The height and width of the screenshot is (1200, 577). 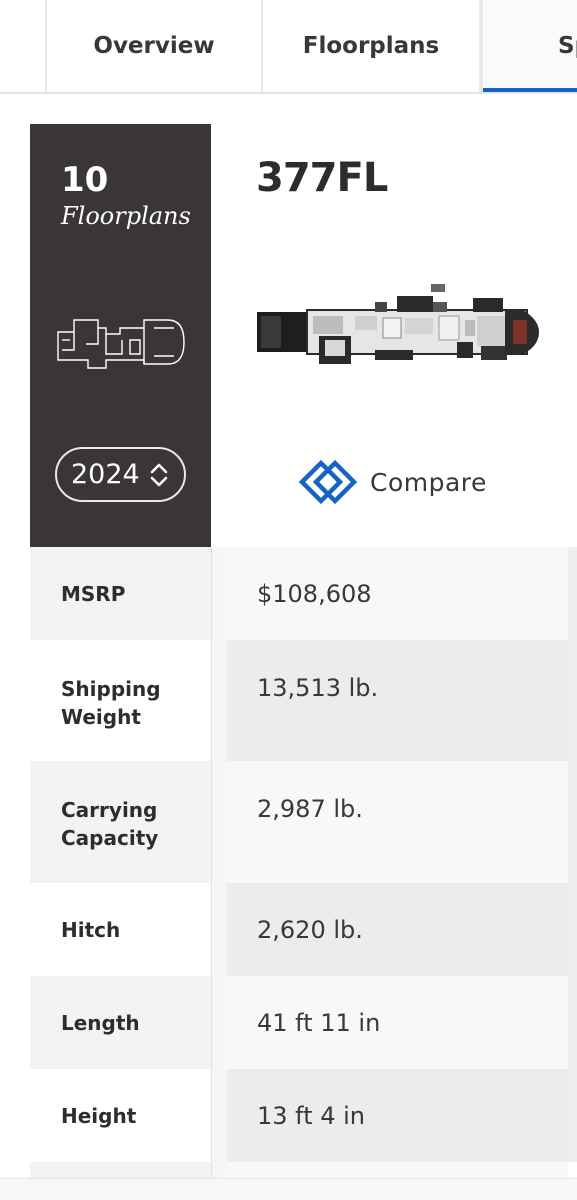 I want to click on spec-row-hitch: Hitch 2,620 lb., so click(x=303, y=929).